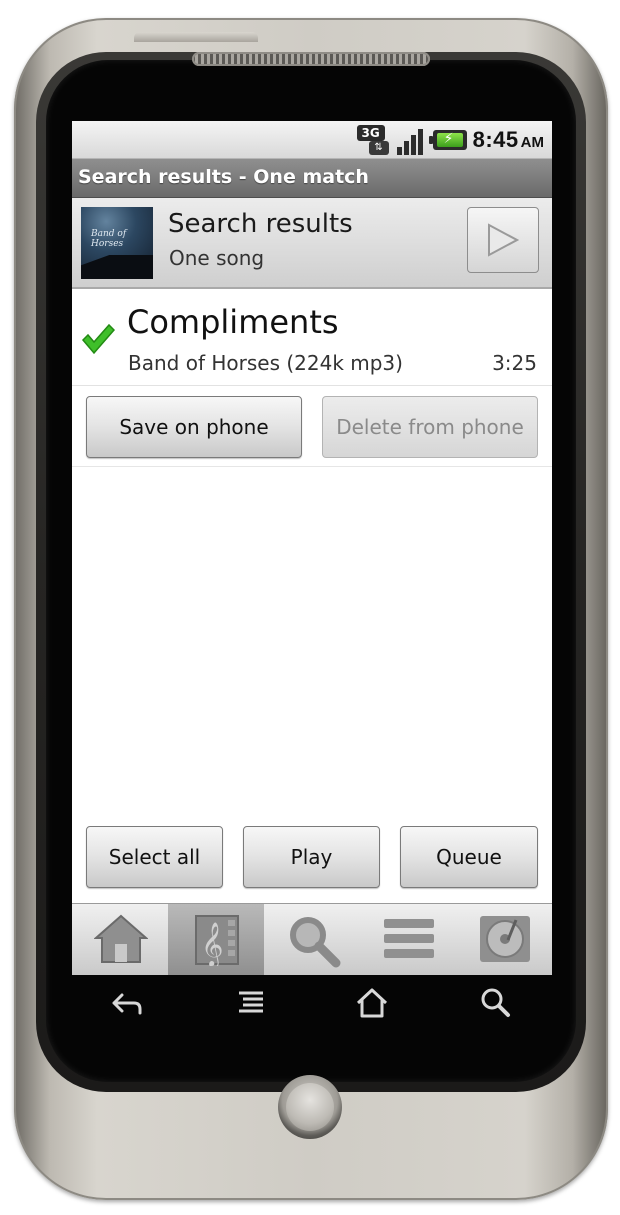  I want to click on clock-time: 8:45, so click(495, 139).